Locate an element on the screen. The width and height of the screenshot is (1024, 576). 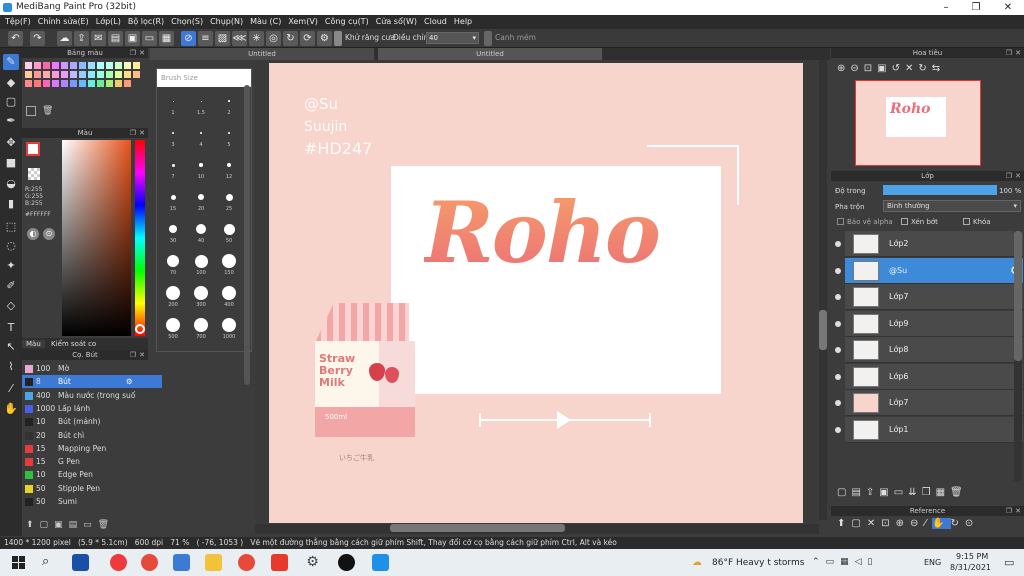
new-layer-icon: ▢ is located at coordinates (844, 492).